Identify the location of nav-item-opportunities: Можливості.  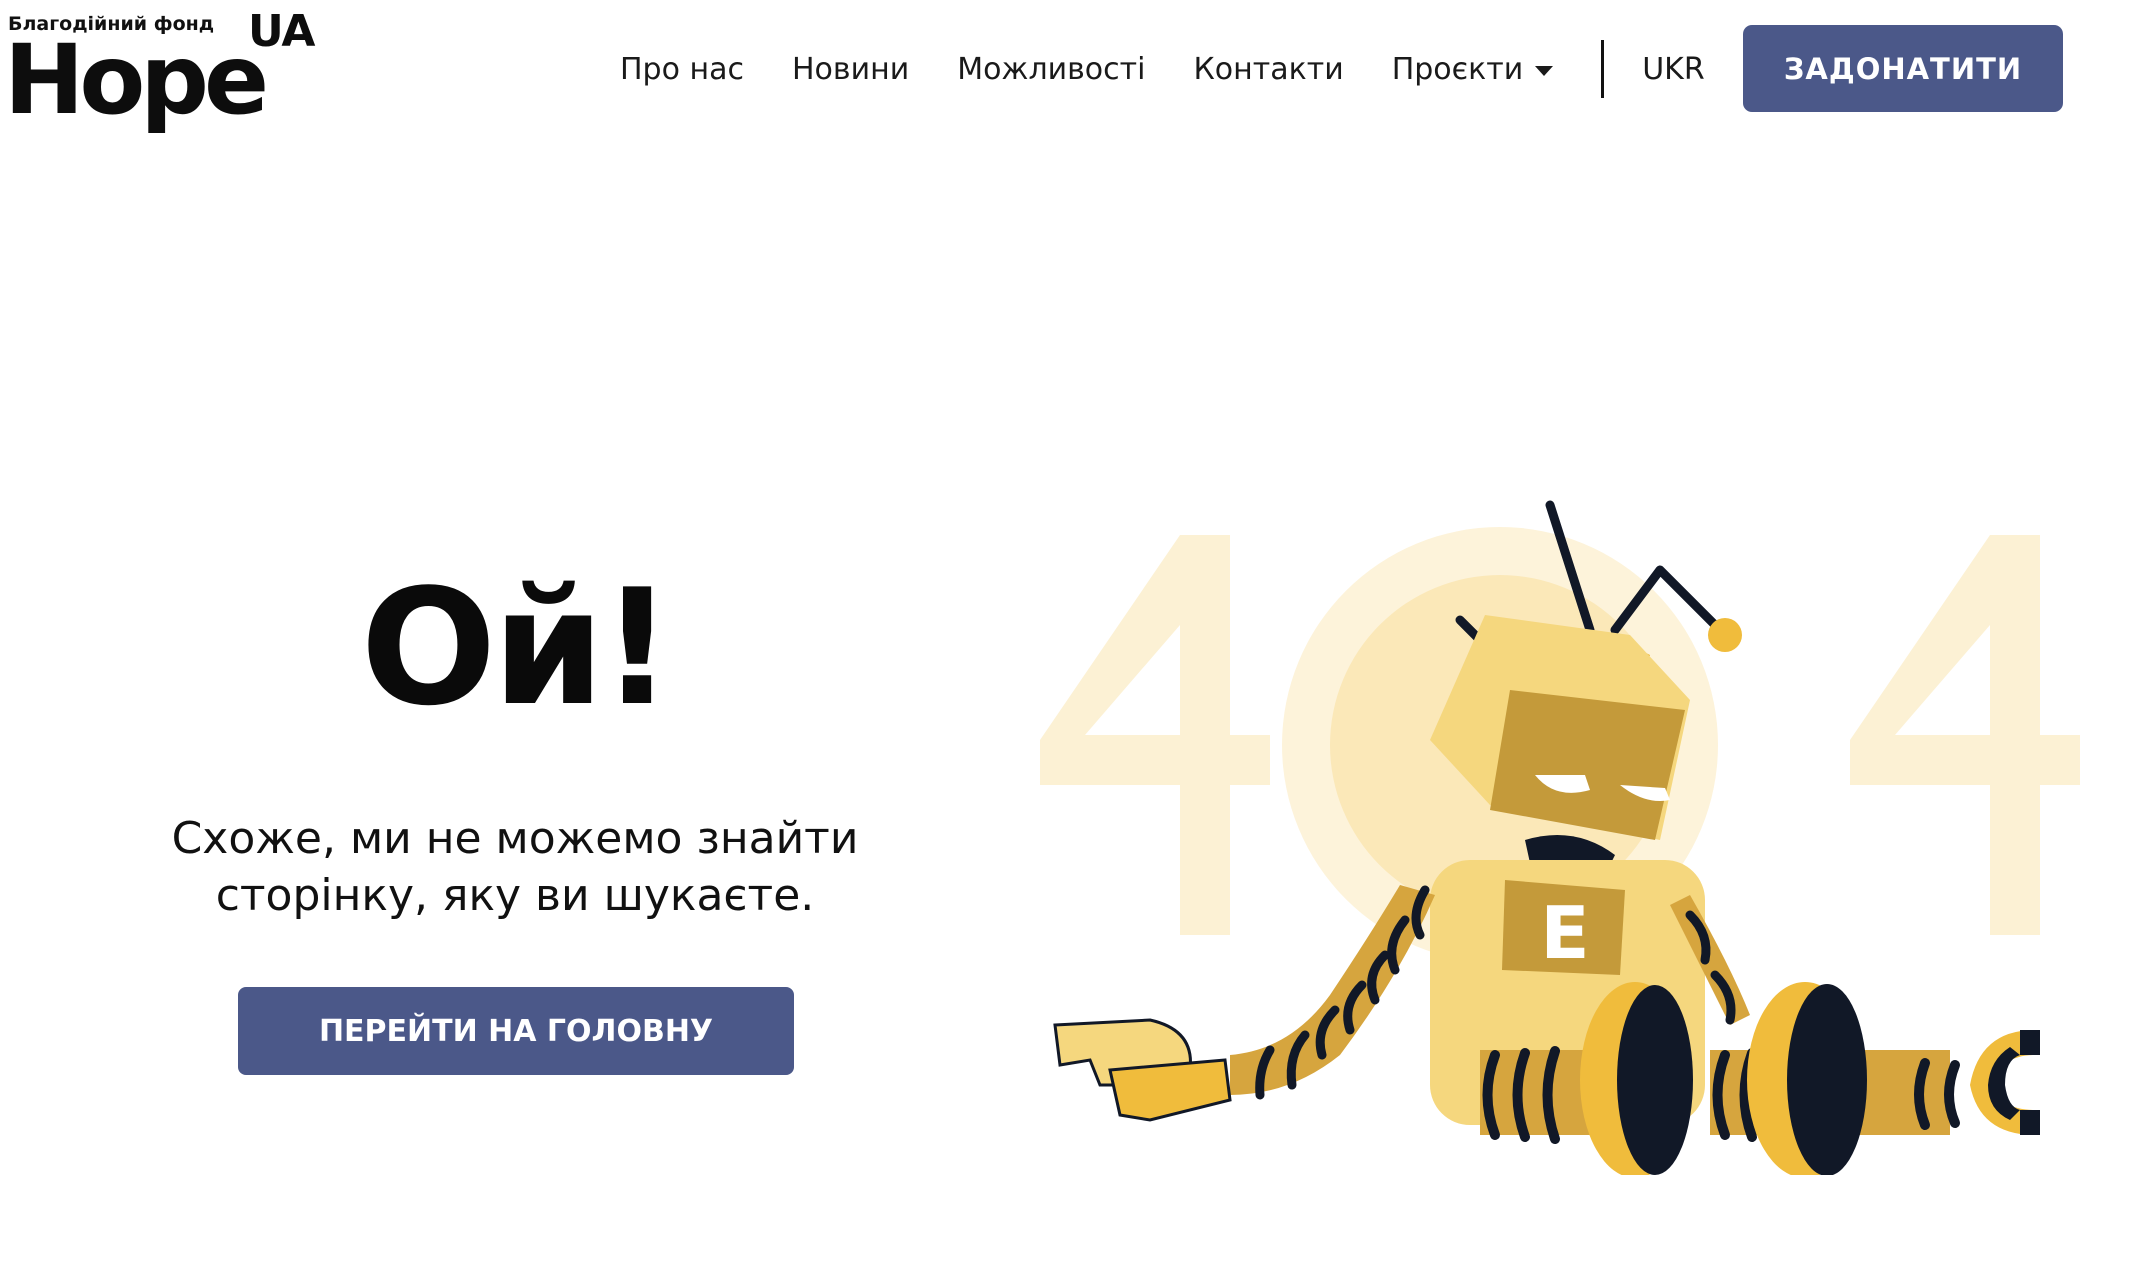
(1051, 69).